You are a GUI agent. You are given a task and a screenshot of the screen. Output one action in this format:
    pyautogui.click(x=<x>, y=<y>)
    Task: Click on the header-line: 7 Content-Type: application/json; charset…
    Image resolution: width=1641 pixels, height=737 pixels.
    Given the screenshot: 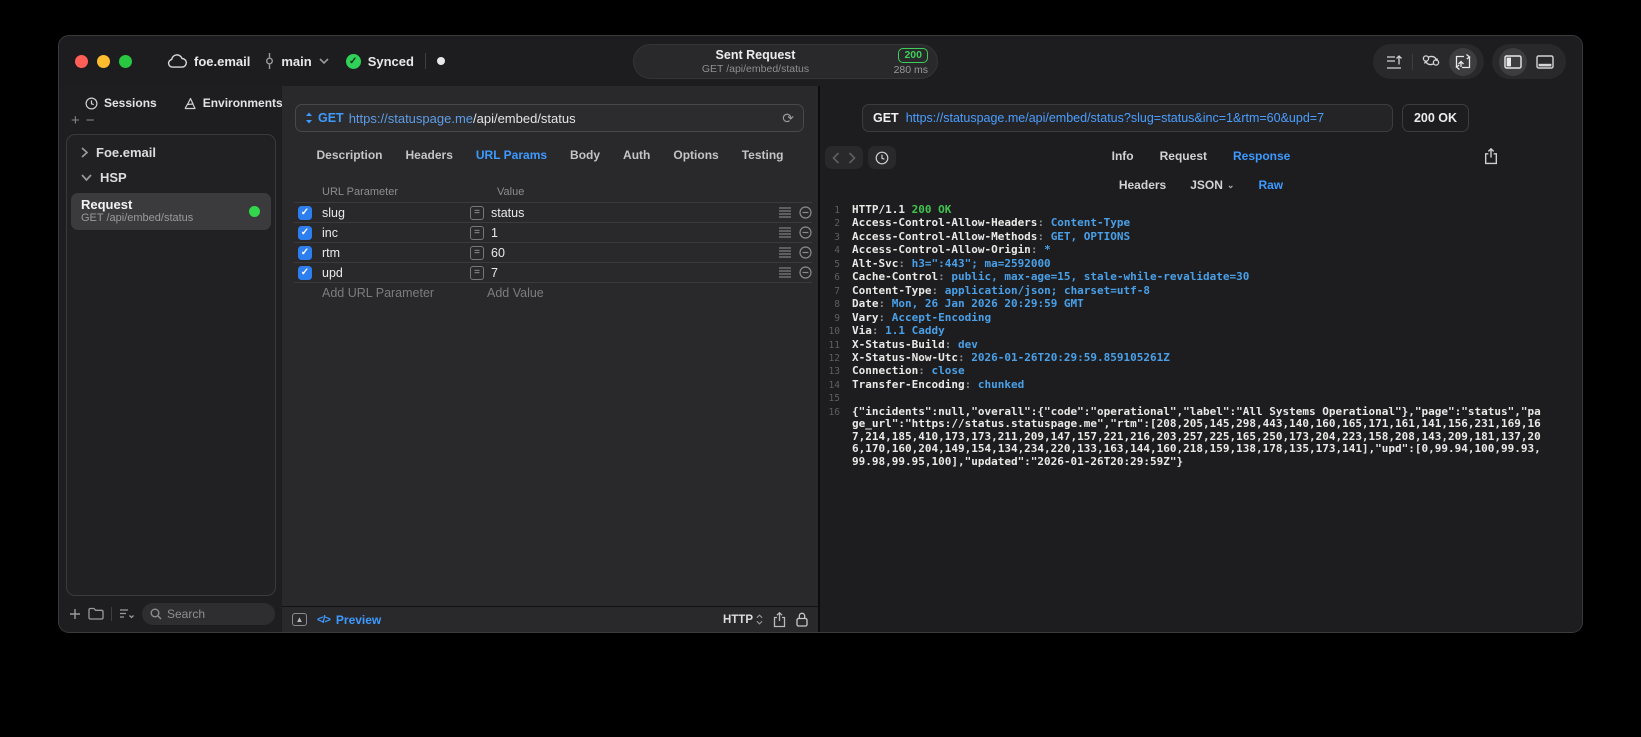 What is the action you would take?
    pyautogui.click(x=1201, y=290)
    